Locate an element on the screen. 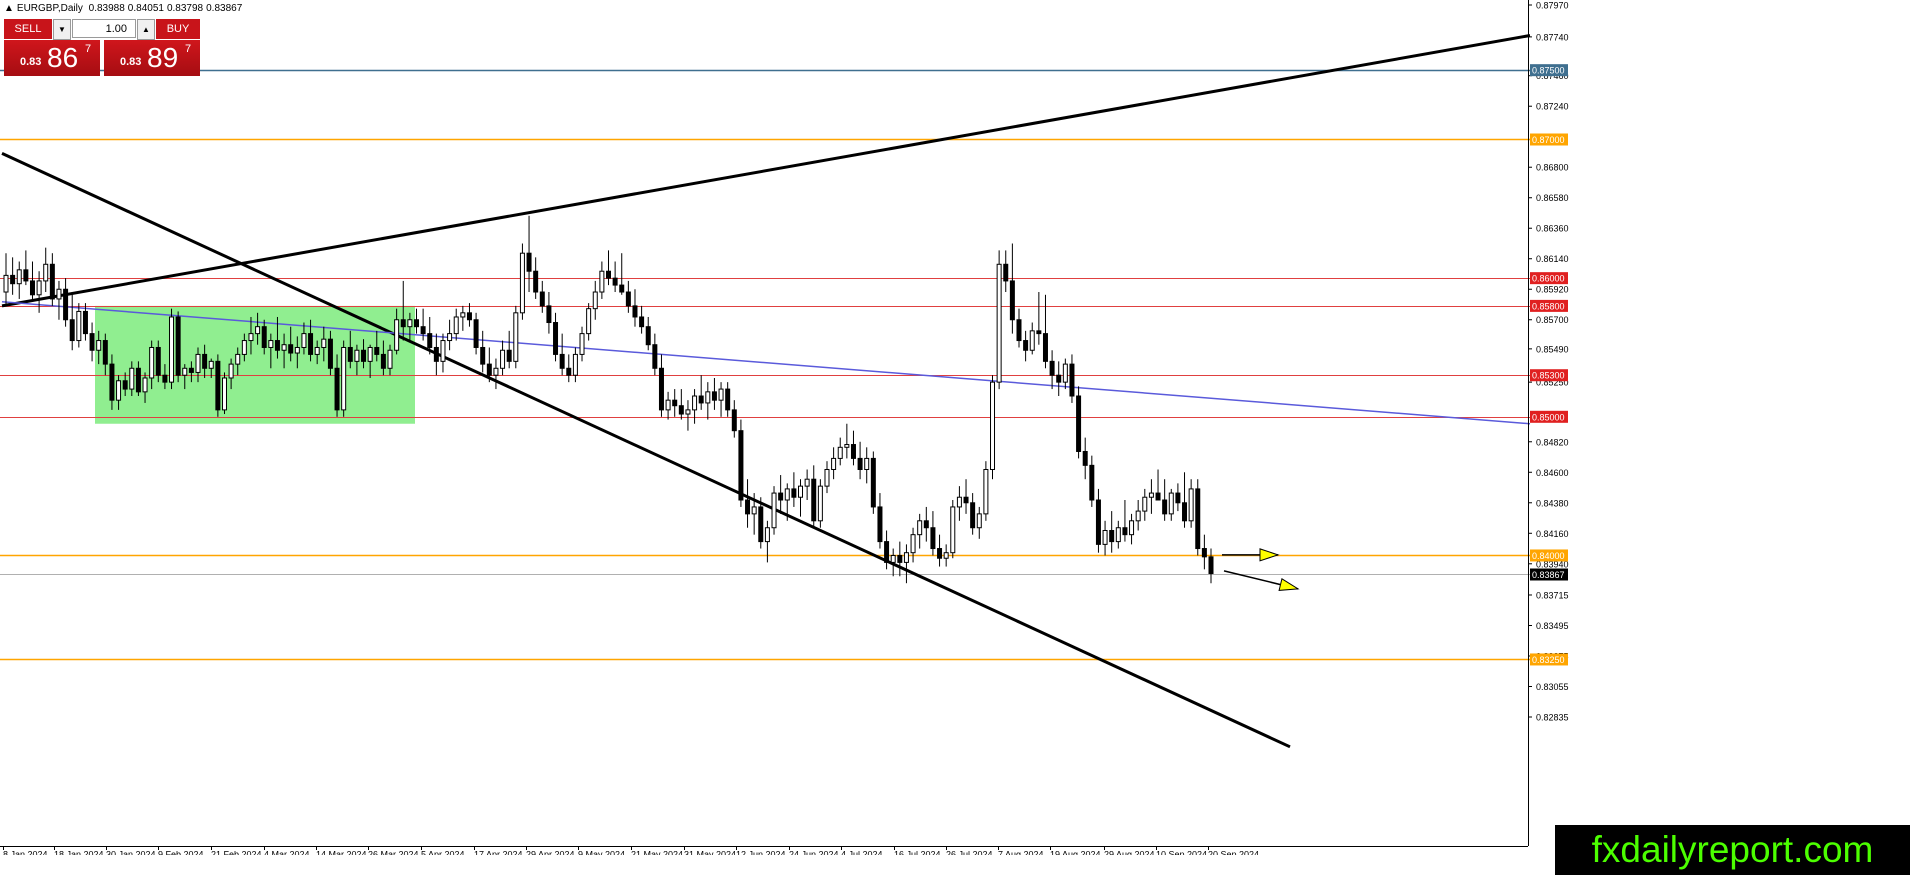 The image size is (1912, 875). x-tick-label: 20 Sep 2024 is located at coordinates (1233, 852).